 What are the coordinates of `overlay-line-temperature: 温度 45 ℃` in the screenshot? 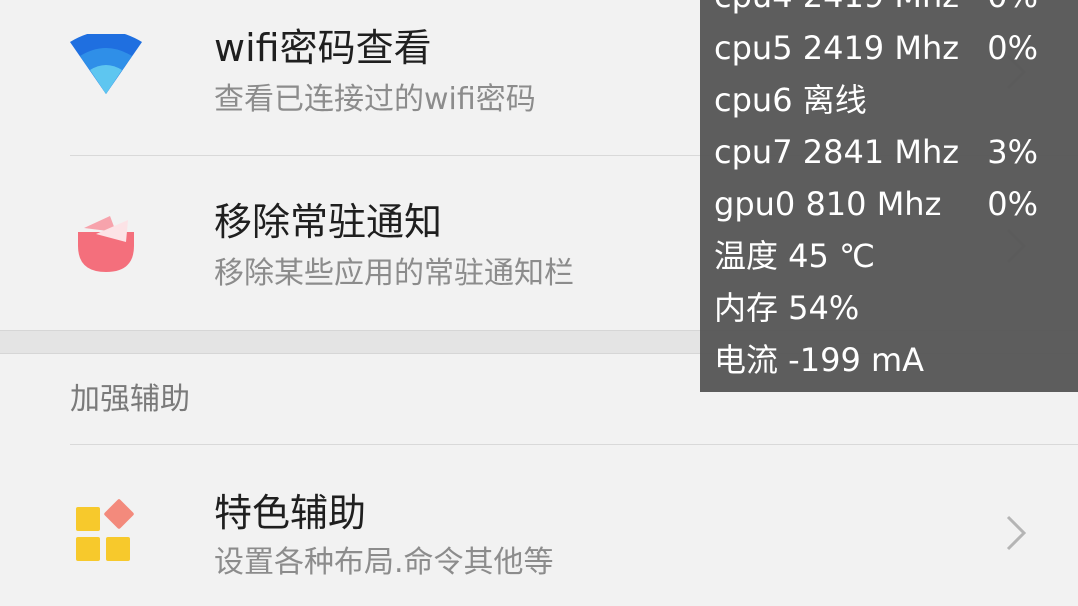 It's located at (891, 256).